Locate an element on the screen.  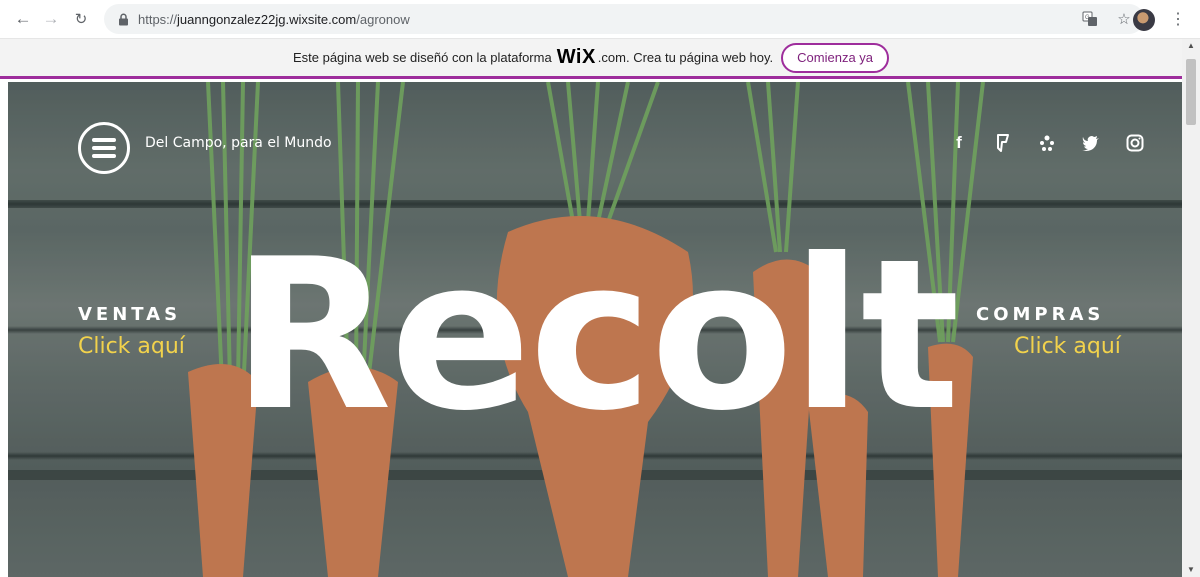
translate-icon: G is located at coordinates (1090, 19).